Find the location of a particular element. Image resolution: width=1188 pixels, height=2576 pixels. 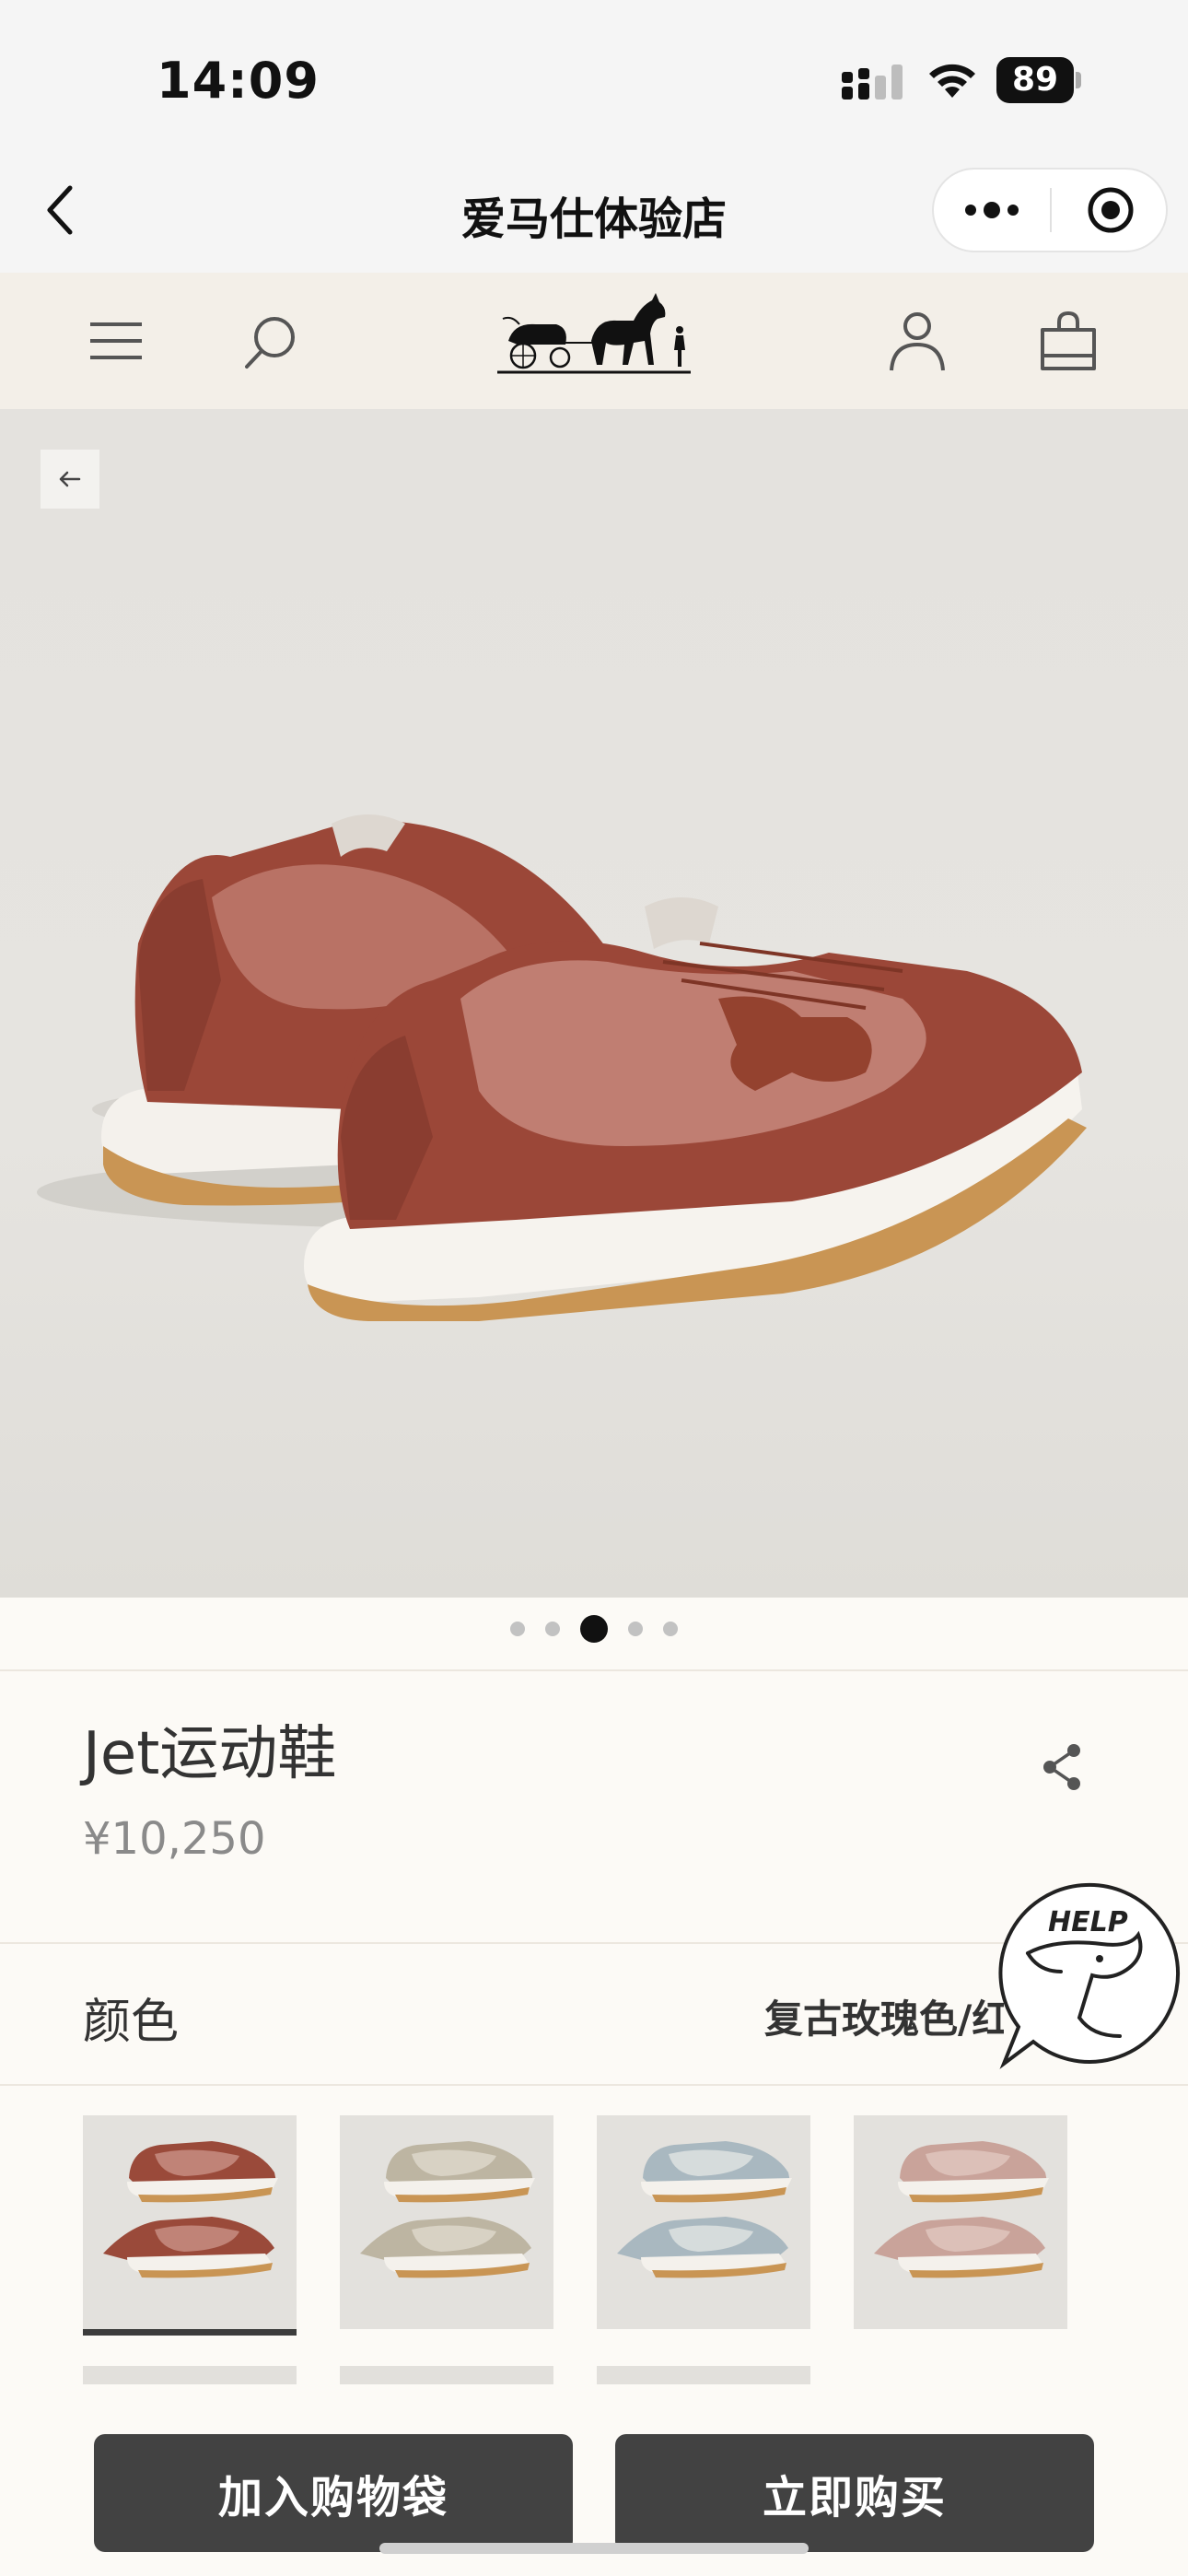

wifi-icon is located at coordinates (952, 81).